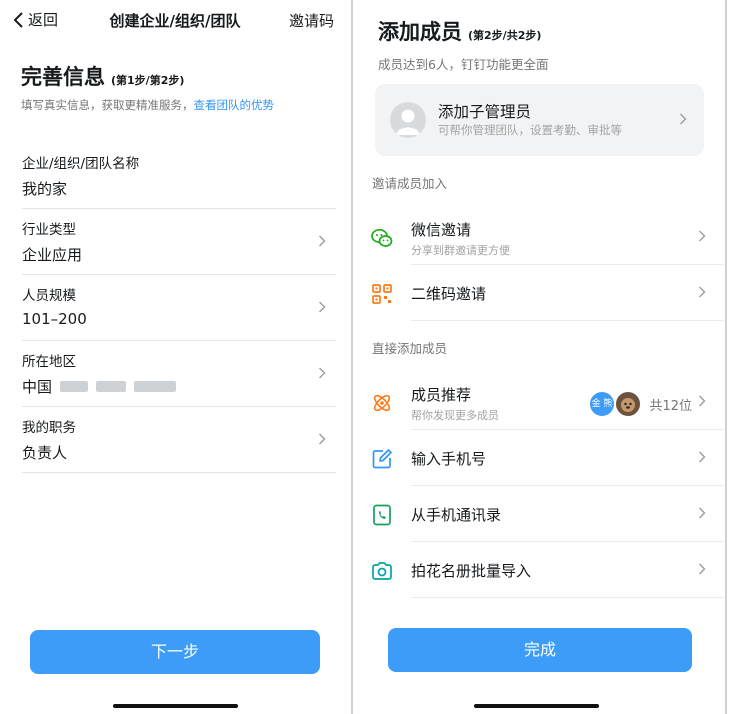 The height and width of the screenshot is (714, 730). I want to click on section-label-direct: 直接添加成员, so click(410, 348).